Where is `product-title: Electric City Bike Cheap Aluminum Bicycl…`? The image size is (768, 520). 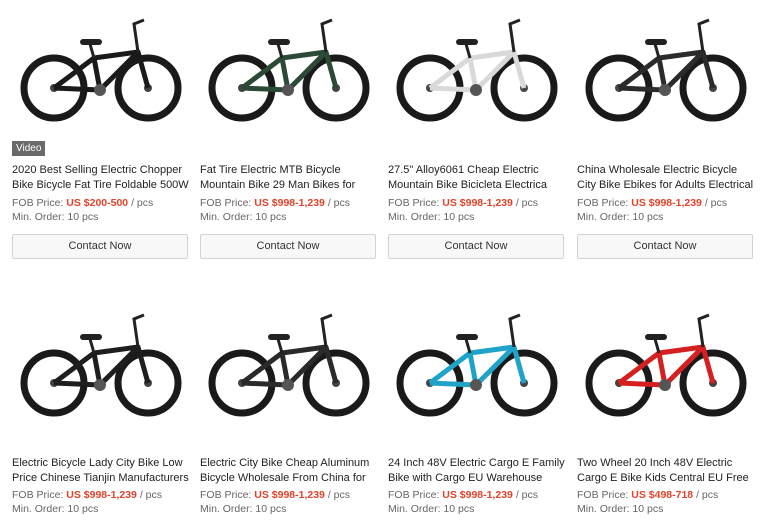 product-title: Electric City Bike Cheap Aluminum Bicycl… is located at coordinates (289, 471).